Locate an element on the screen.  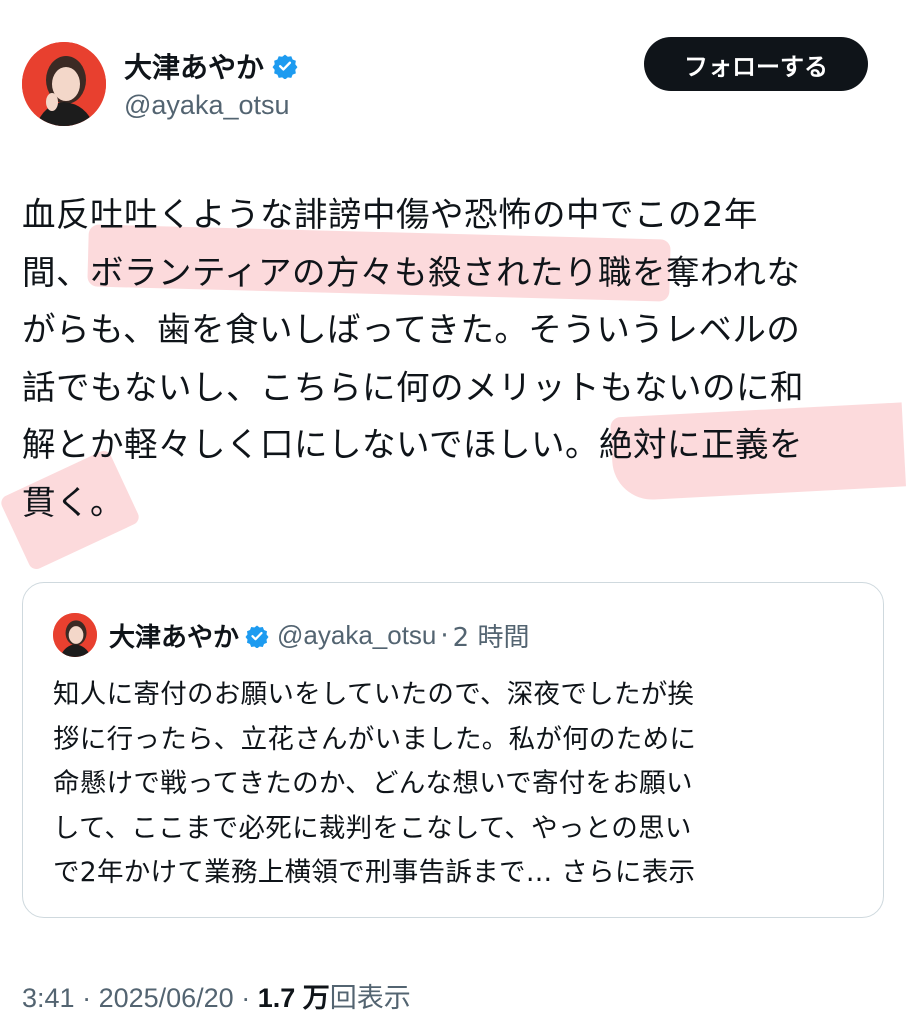
quoted-header: 大津あやか @ayaka_otsu · 2 時間 is located at coordinates (319, 635).